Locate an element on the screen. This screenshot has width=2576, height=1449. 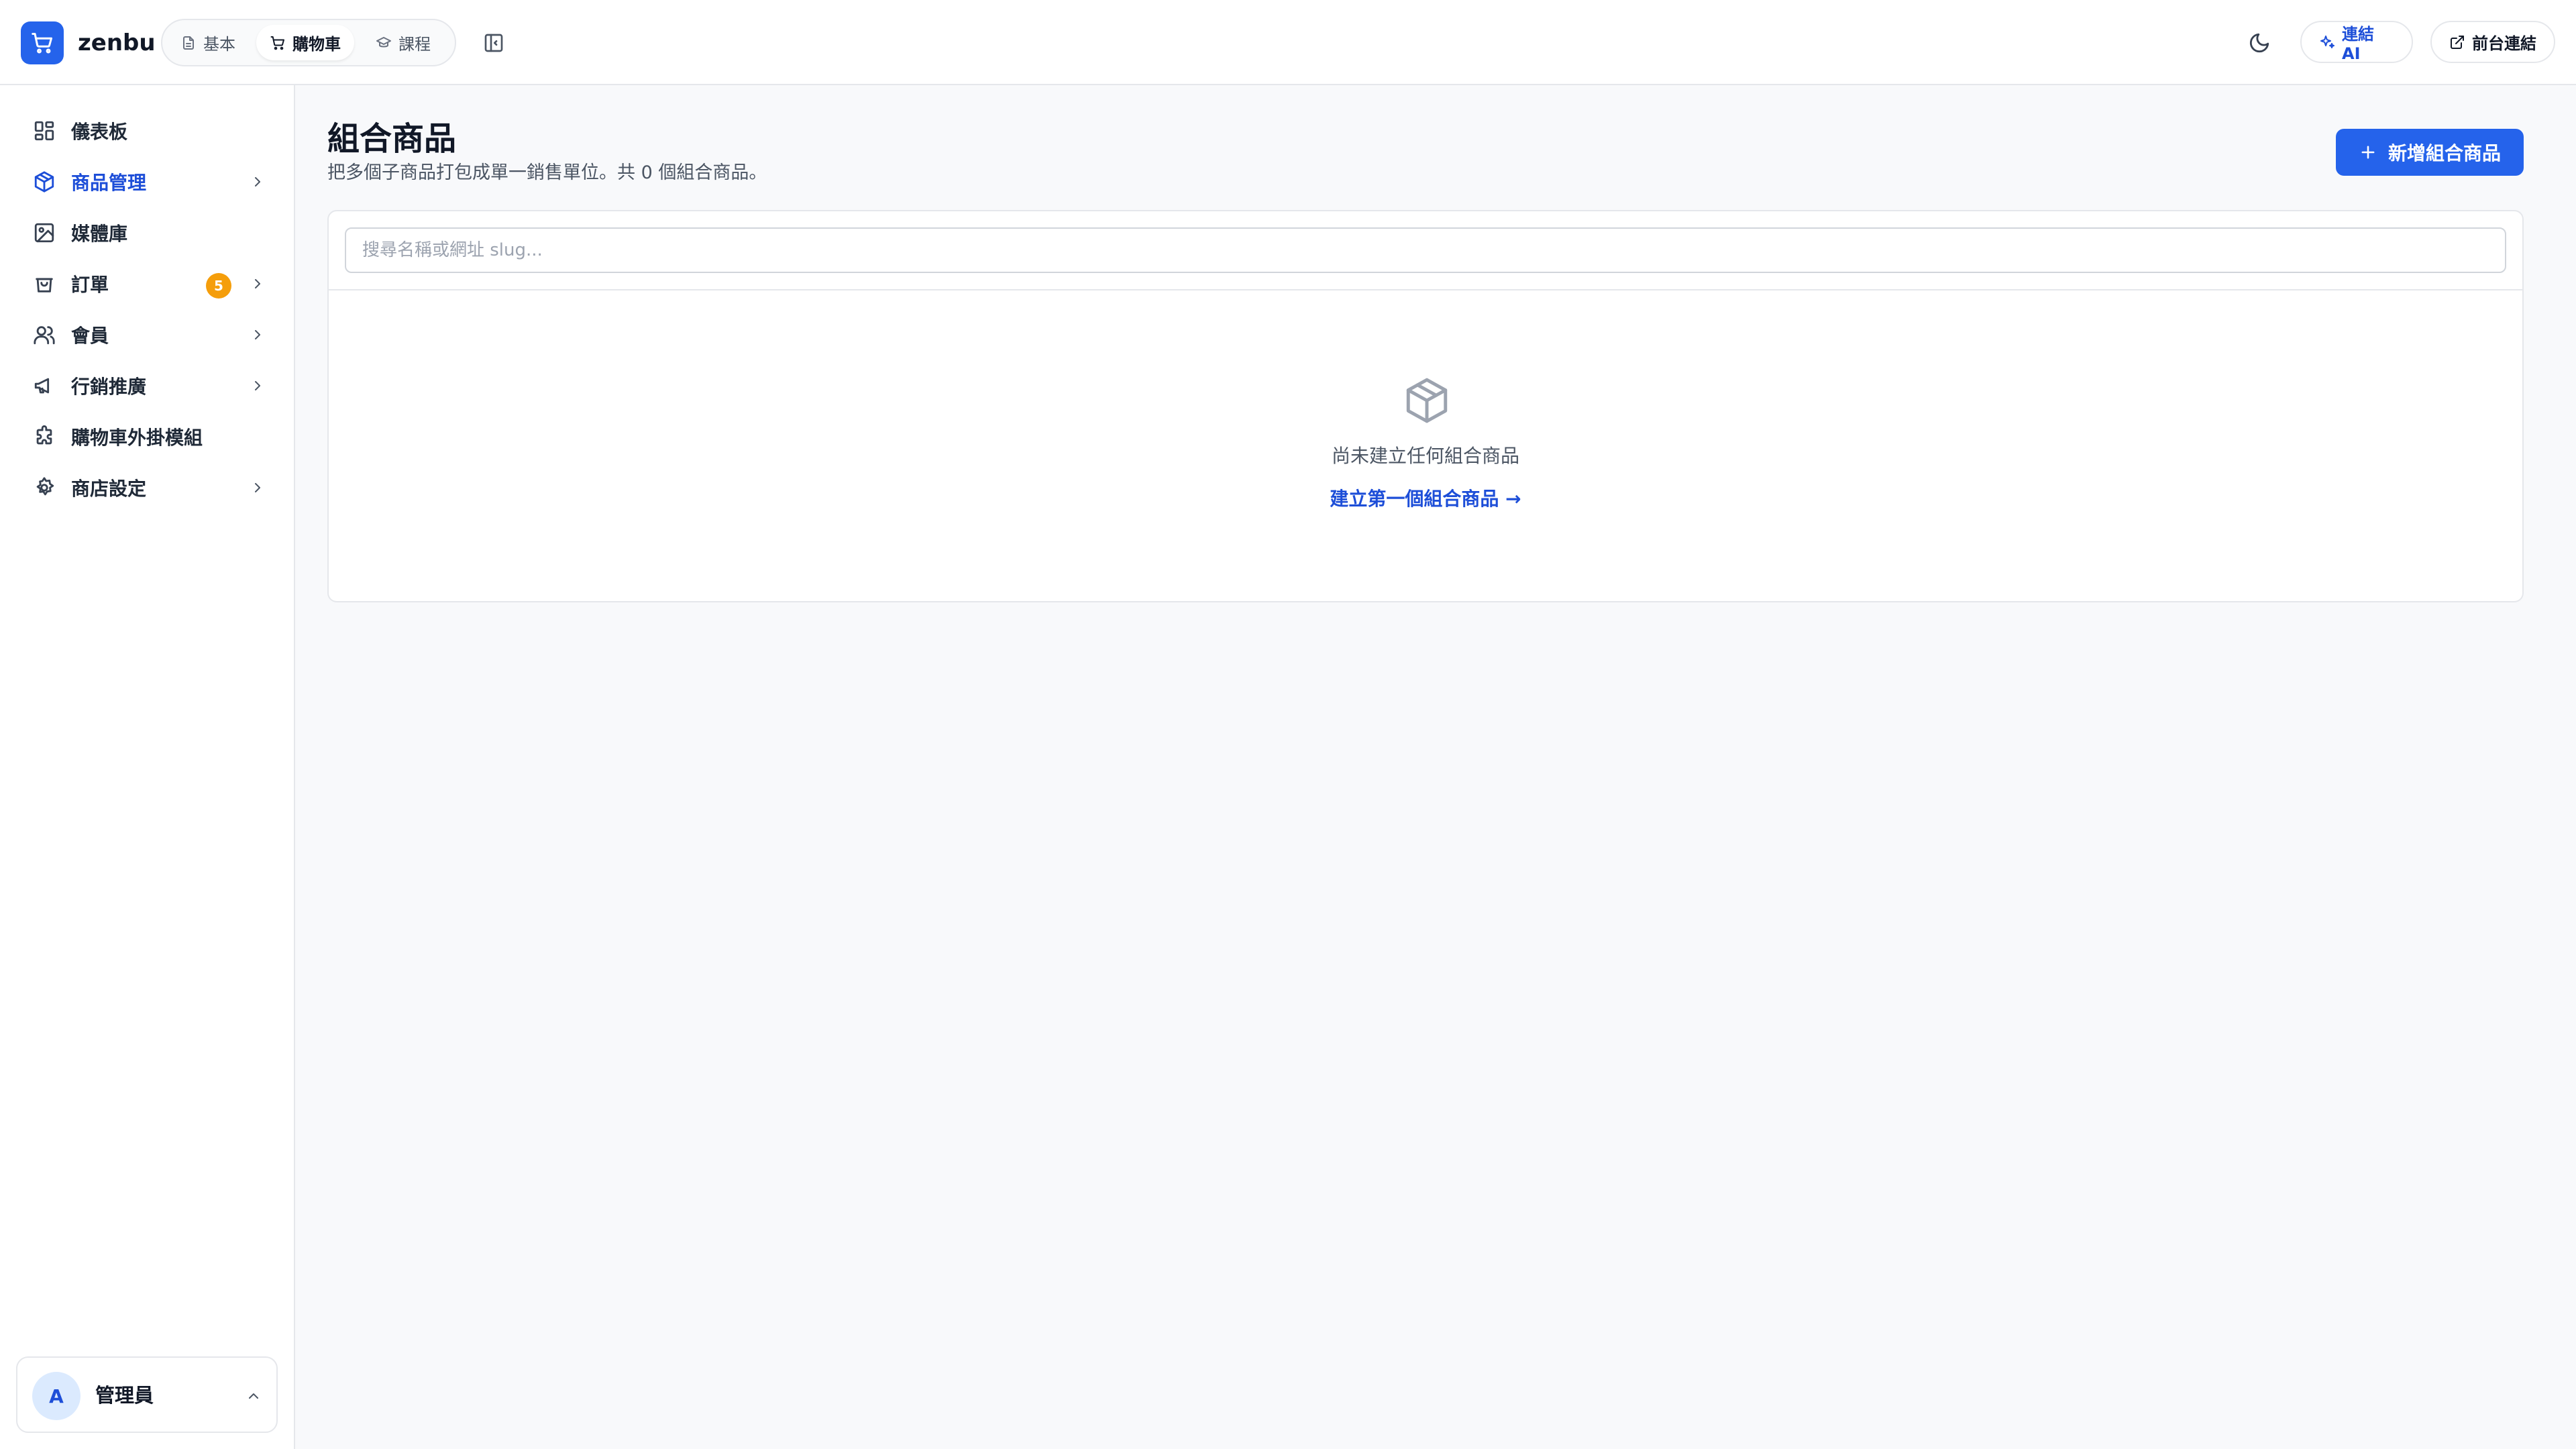
sidebar: 儀表板 商品管理 媒體庫 訂單 5 會員 行銷推廣 購物車外掛模組 商店設定 is located at coordinates (147, 767).